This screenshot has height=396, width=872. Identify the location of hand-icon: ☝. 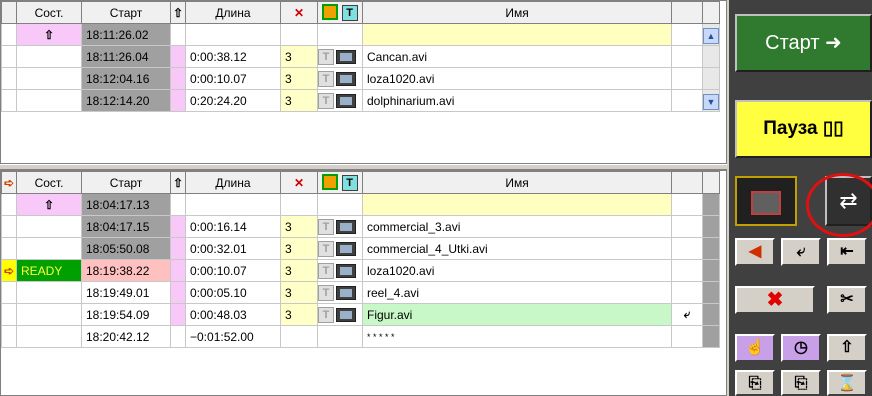
(755, 347).